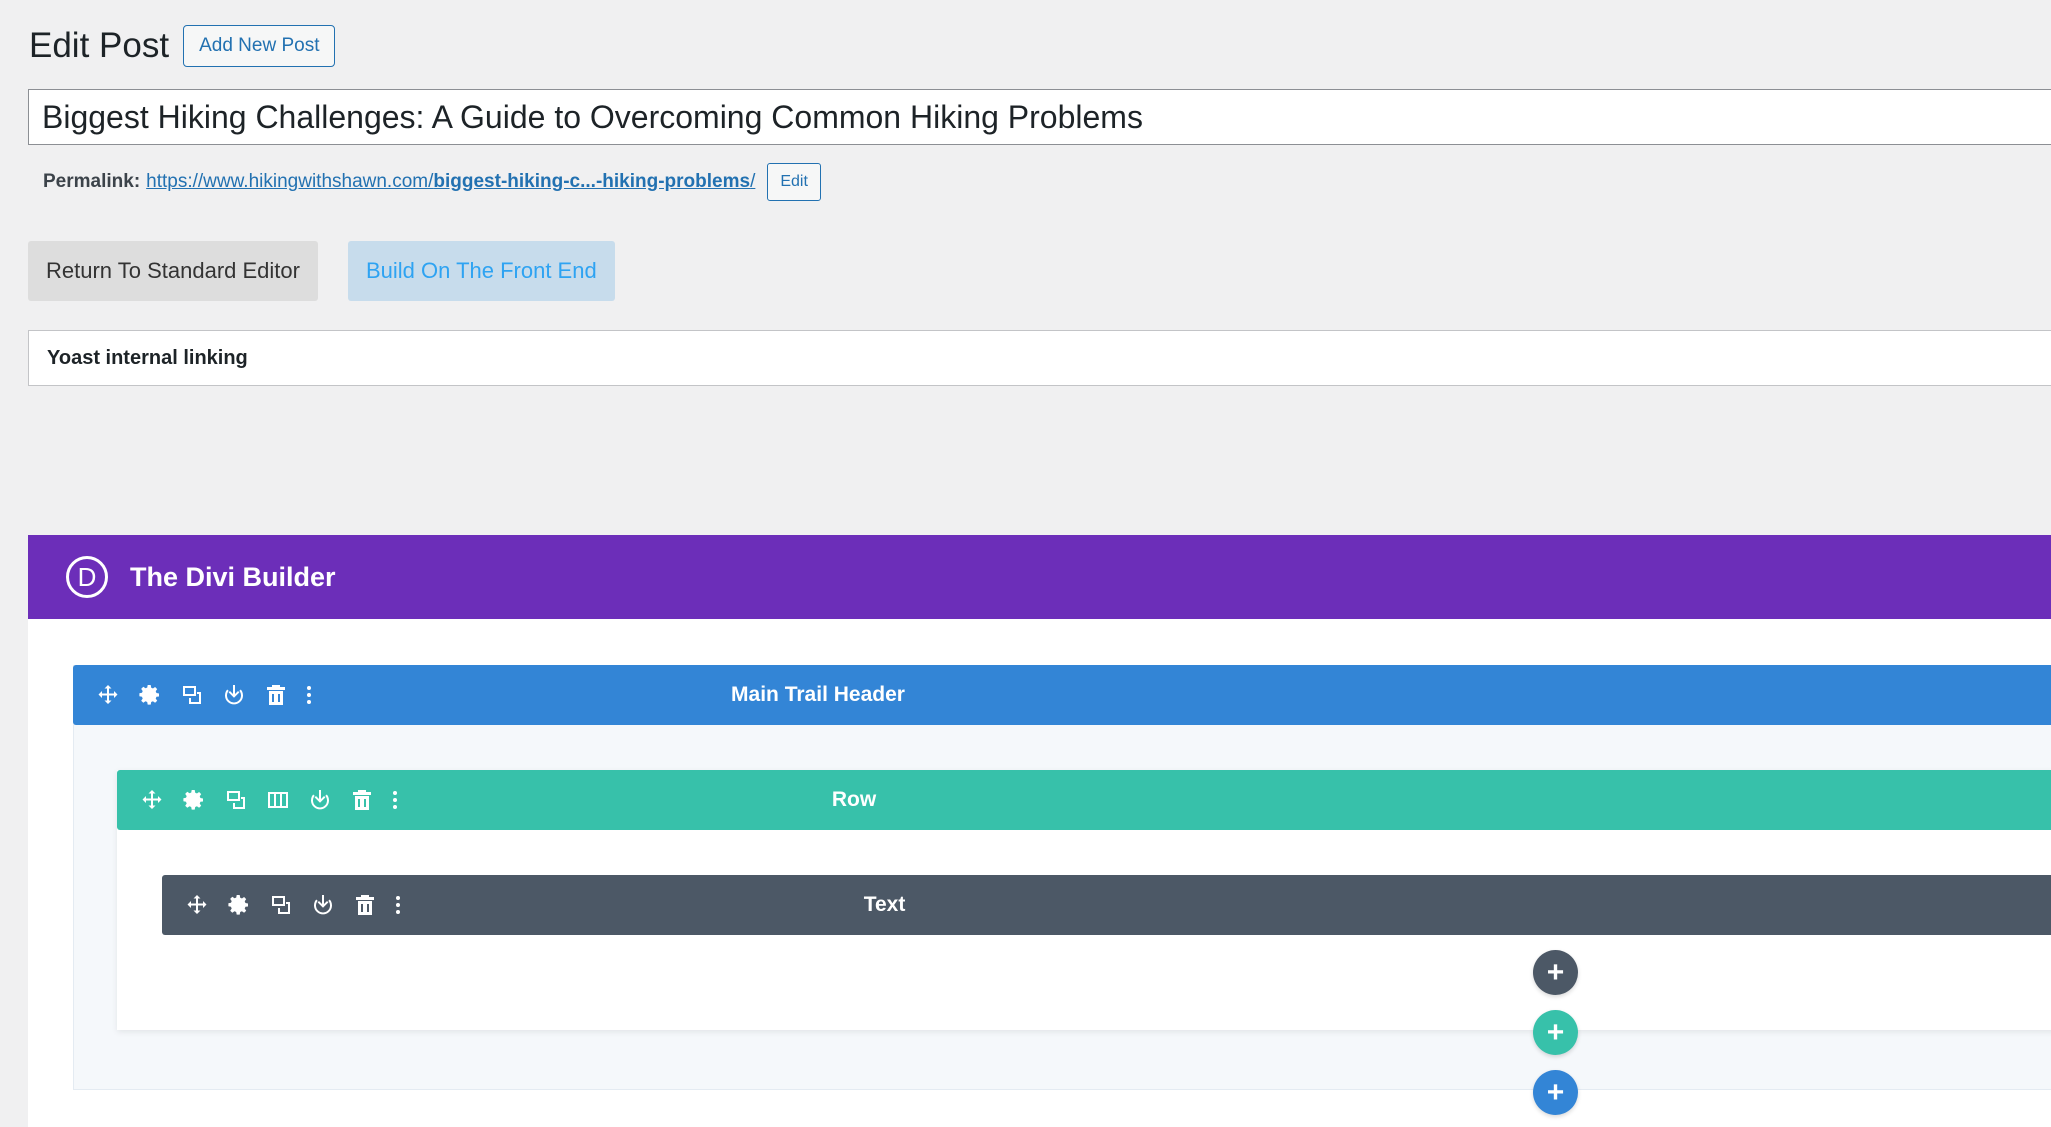 The width and height of the screenshot is (2051, 1127). I want to click on yoast-box-title: Yoast internal linking, so click(147, 358).